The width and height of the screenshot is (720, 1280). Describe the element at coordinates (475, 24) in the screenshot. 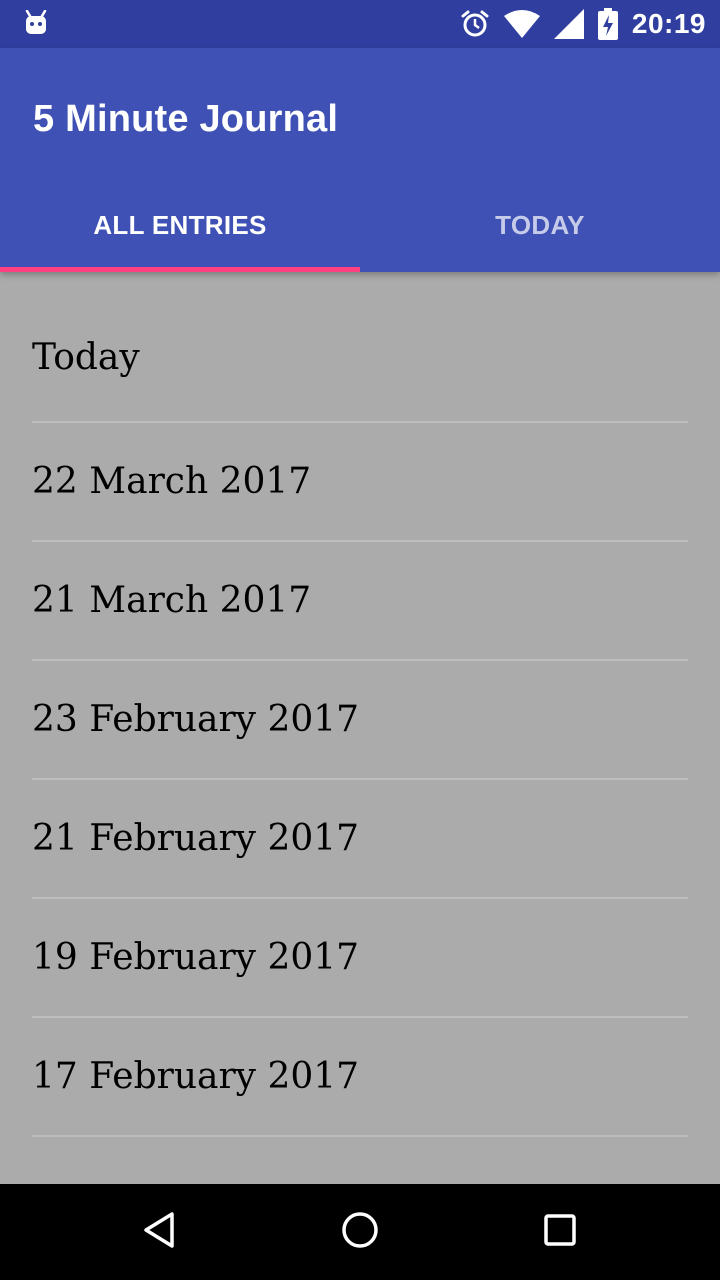

I see `alarm-icon` at that location.